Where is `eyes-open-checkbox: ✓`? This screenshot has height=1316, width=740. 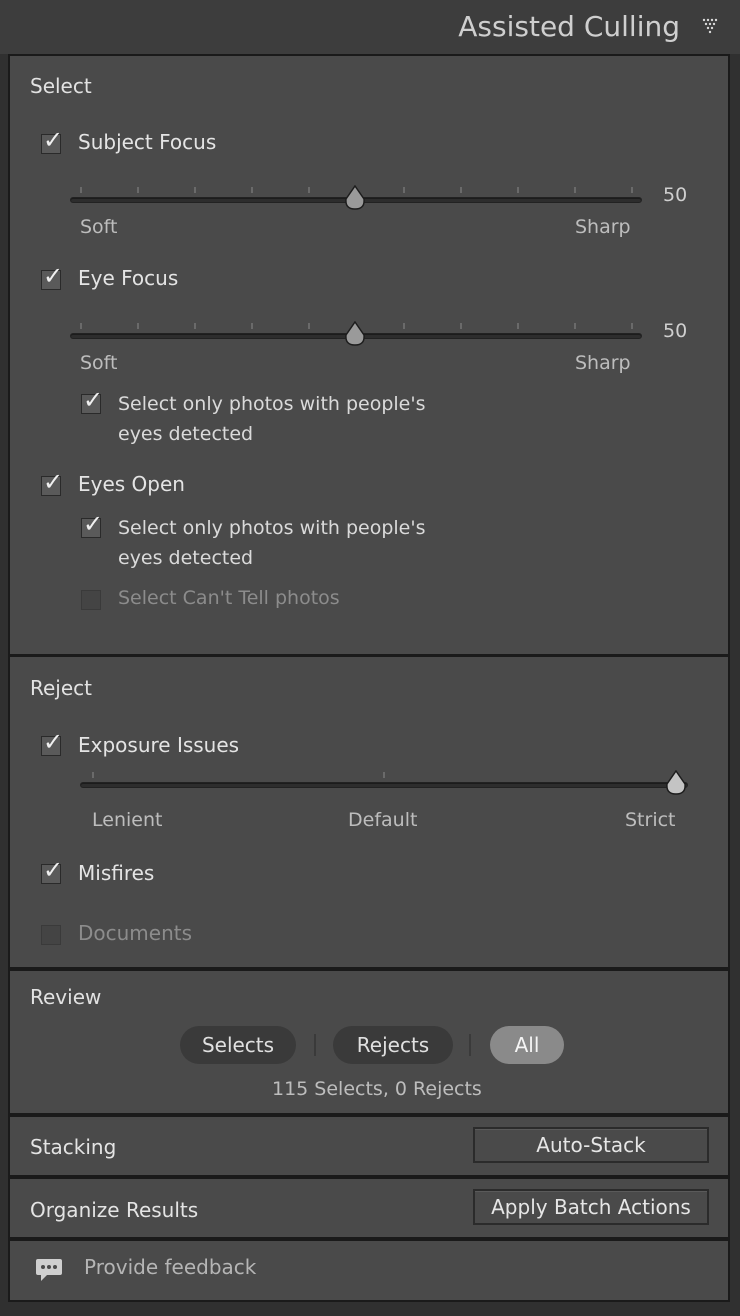 eyes-open-checkbox: ✓ is located at coordinates (52, 483).